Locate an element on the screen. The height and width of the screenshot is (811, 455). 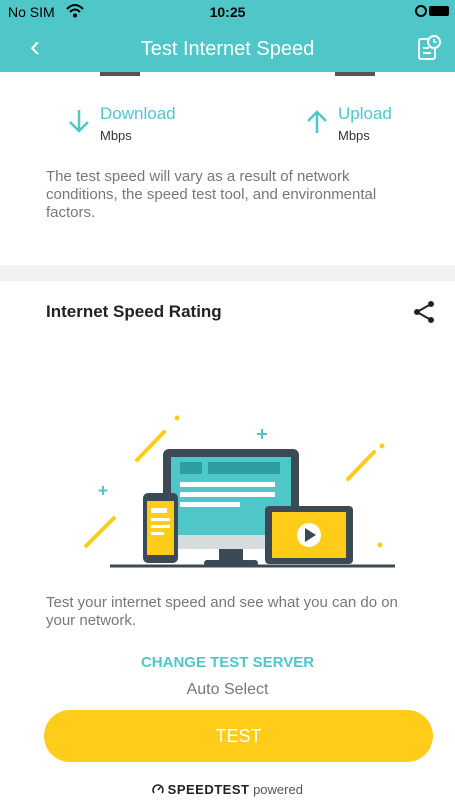
test-server-value: Auto Select is located at coordinates (227, 689).